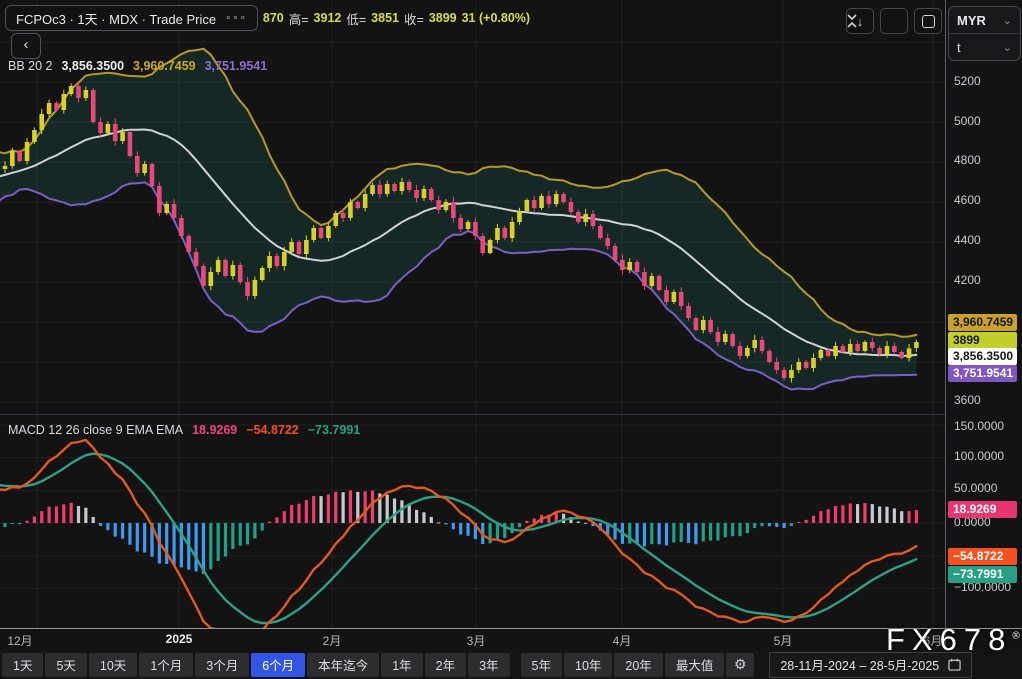 The image size is (1022, 679). What do you see at coordinates (588, 664) in the screenshot?
I see `range-button-10y: 10年` at bounding box center [588, 664].